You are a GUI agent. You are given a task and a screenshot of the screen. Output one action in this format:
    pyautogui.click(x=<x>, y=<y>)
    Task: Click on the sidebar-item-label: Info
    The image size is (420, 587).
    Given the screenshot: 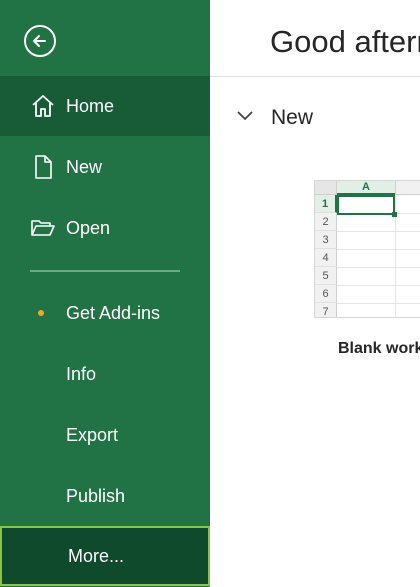 What is the action you would take?
    pyautogui.click(x=81, y=373)
    